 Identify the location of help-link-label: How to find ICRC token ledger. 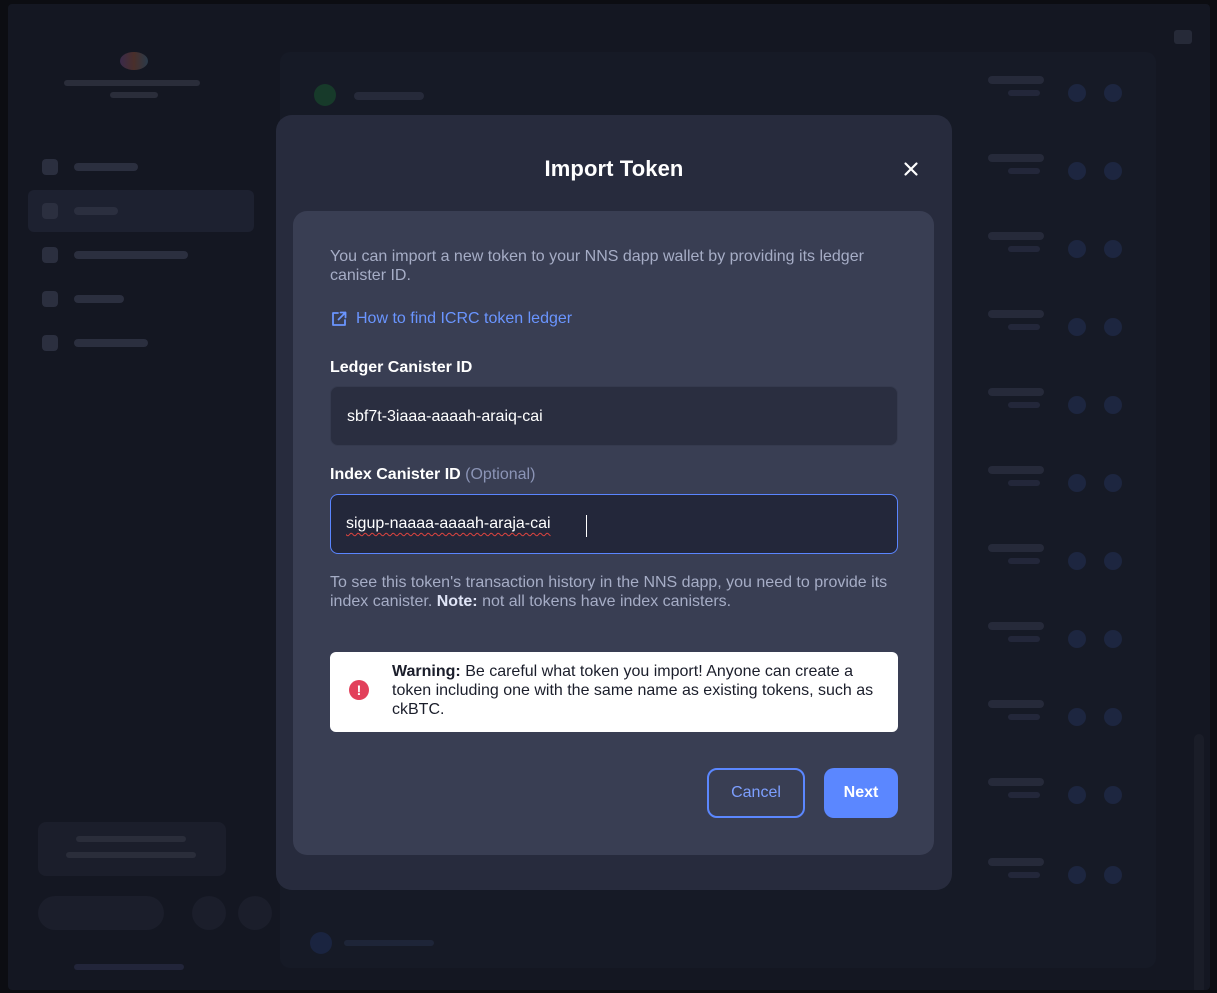
(464, 318).